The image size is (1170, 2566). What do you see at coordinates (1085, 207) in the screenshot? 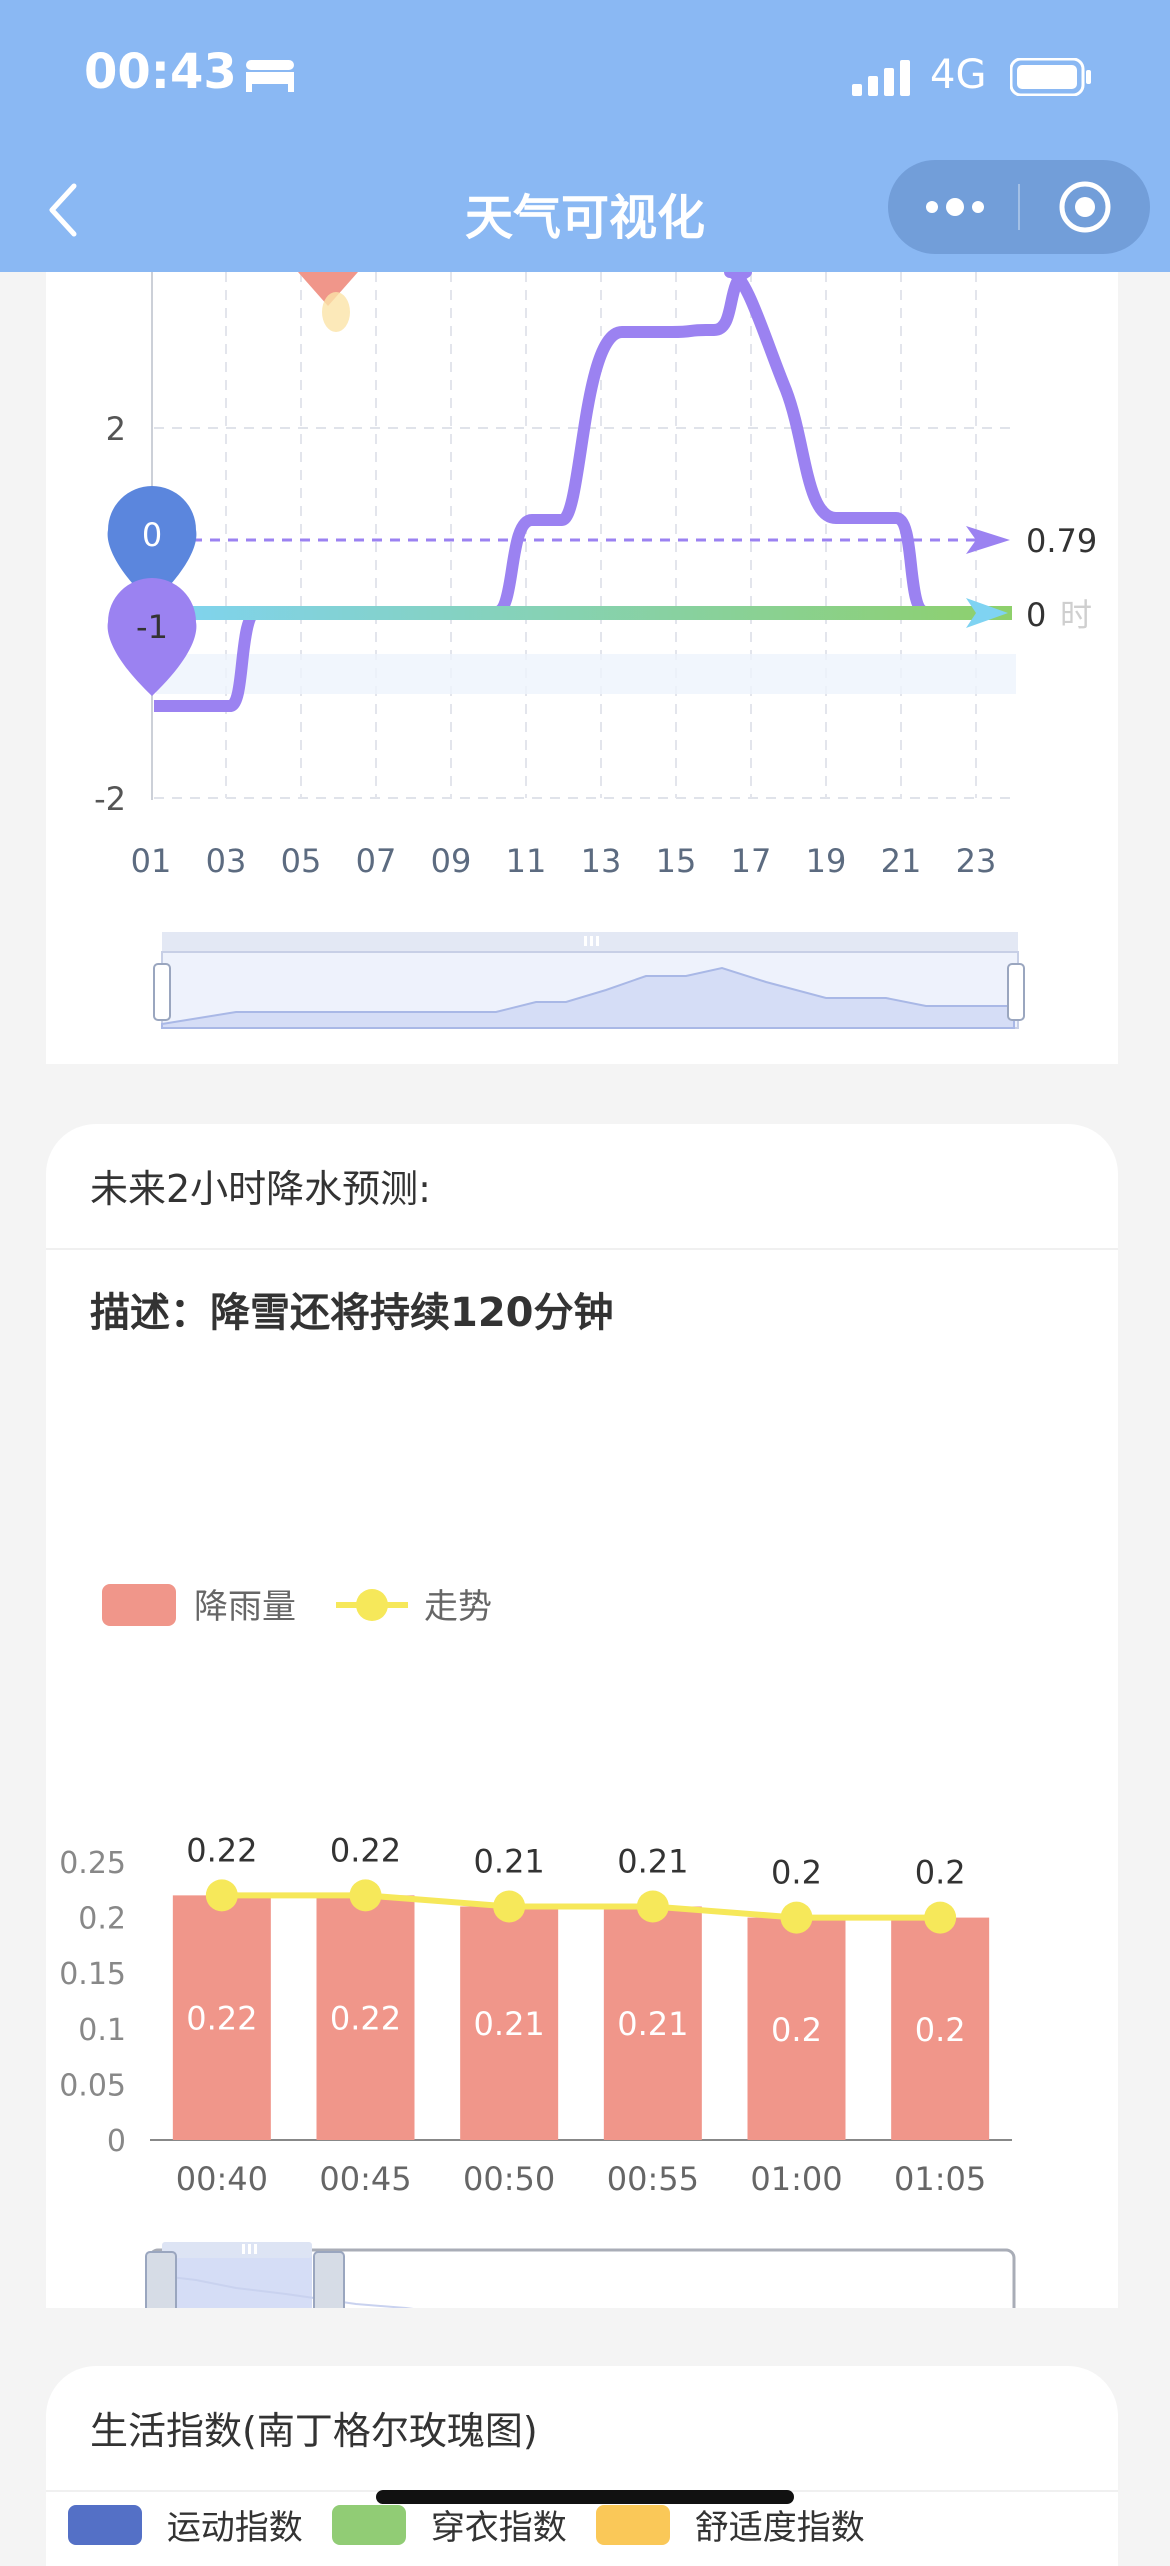
I see `close-miniapp-icon` at bounding box center [1085, 207].